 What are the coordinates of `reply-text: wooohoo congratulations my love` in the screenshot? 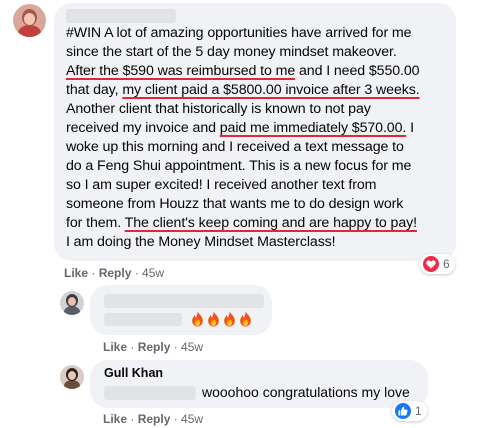 It's located at (306, 392).